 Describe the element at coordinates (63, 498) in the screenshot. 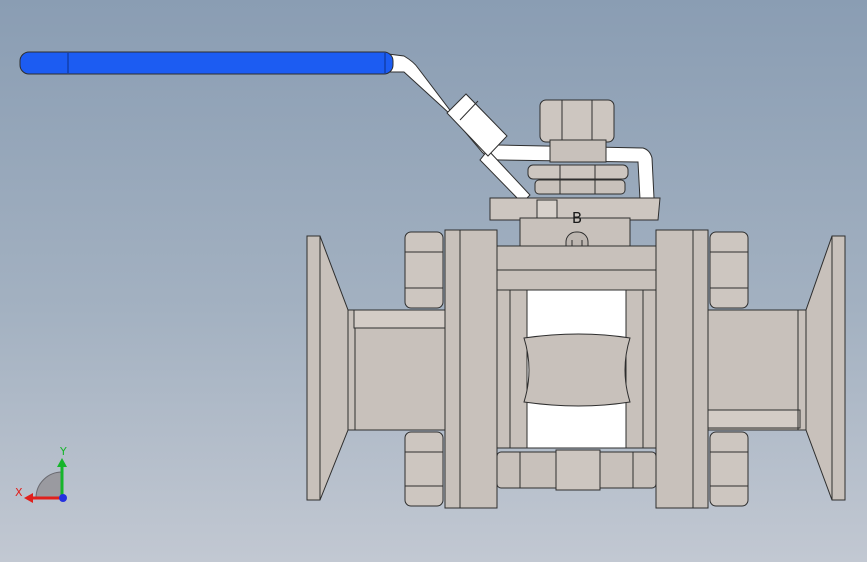

I see `z-axis` at that location.